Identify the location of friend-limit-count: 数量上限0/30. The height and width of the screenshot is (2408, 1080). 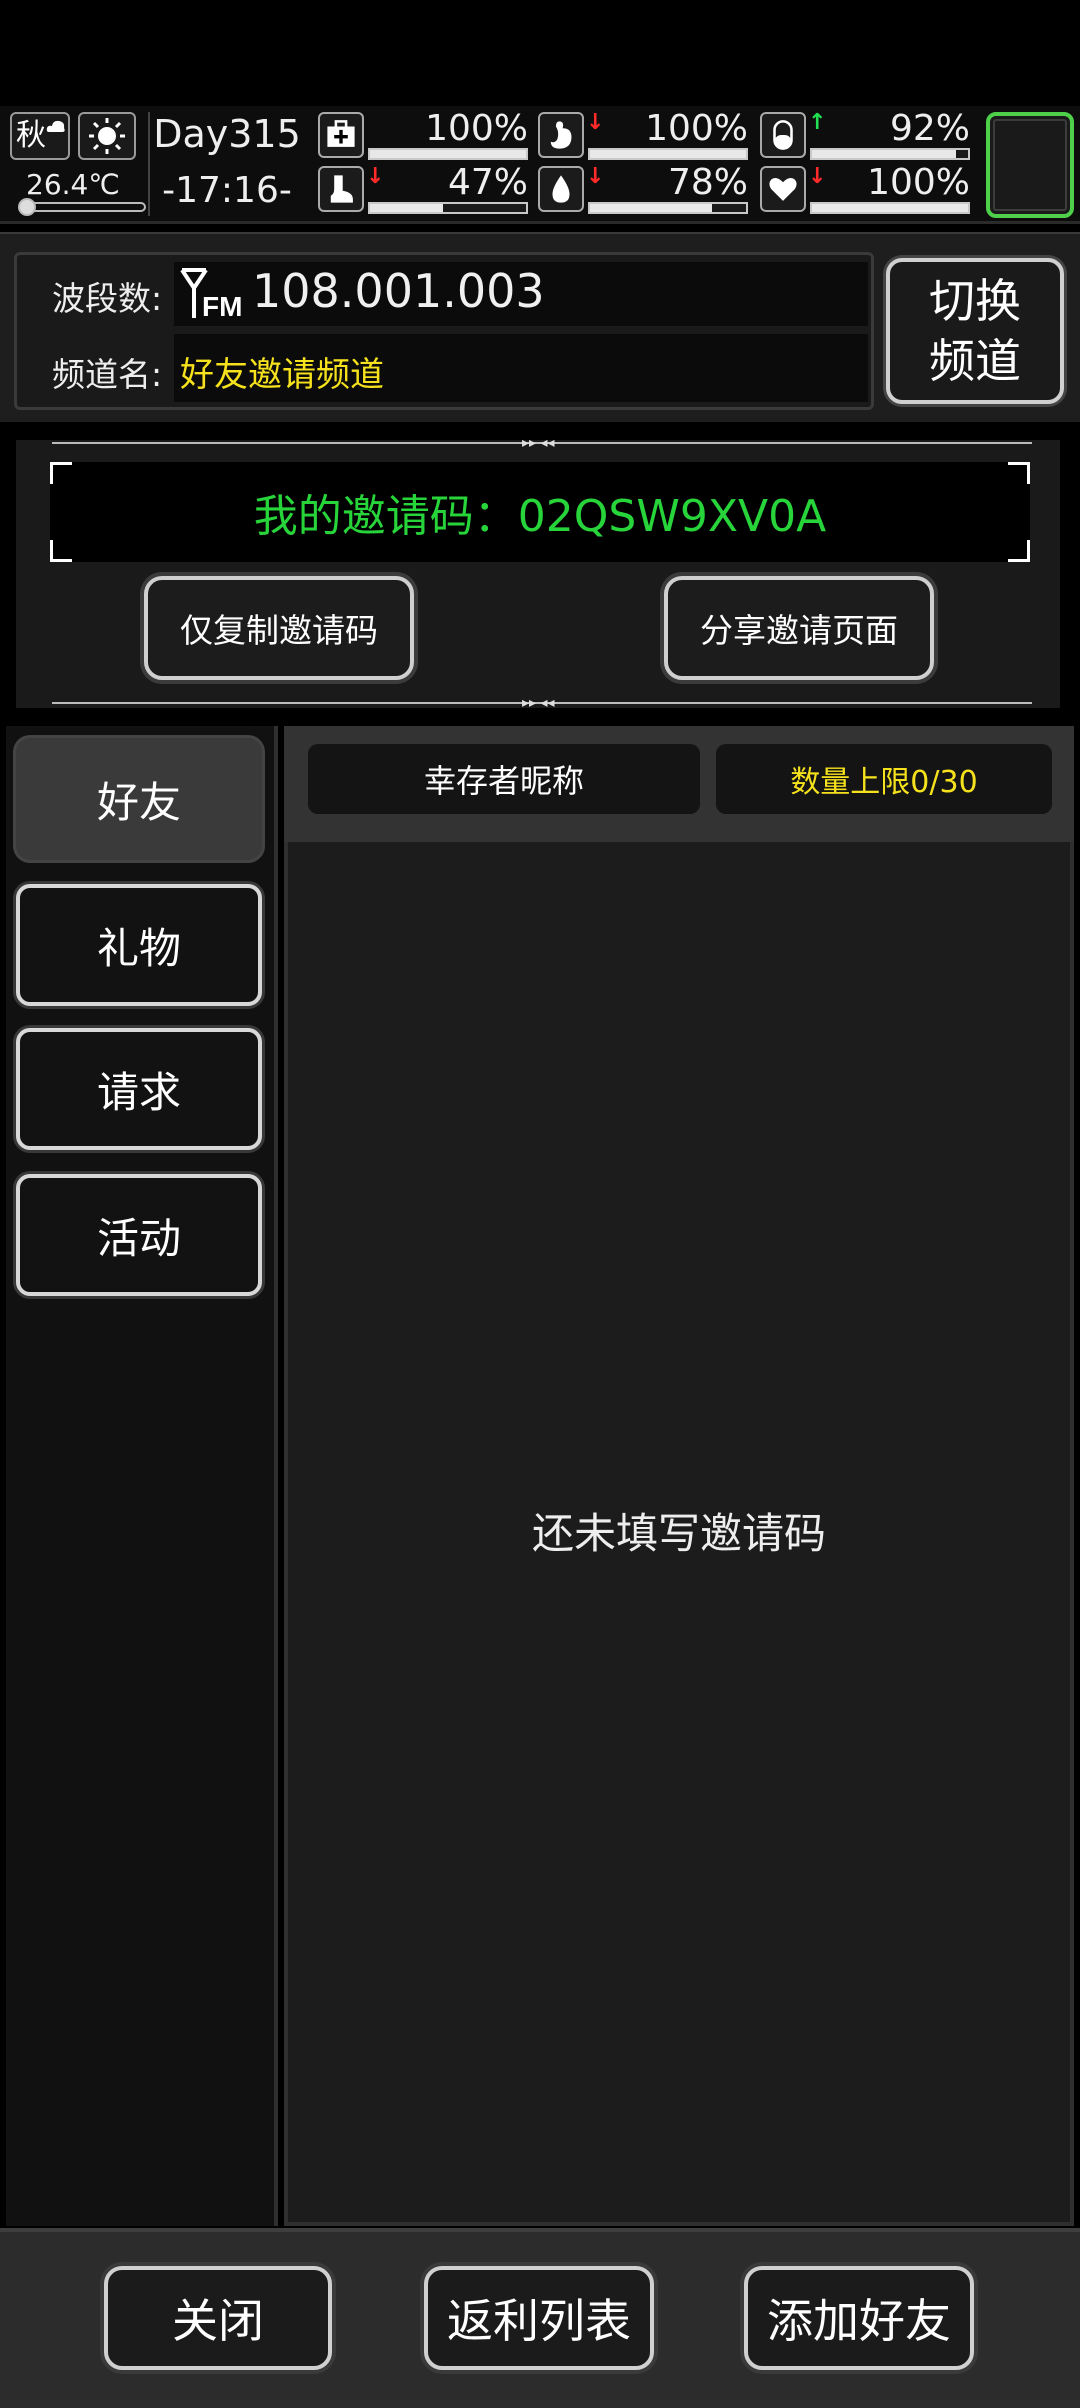
(884, 779).